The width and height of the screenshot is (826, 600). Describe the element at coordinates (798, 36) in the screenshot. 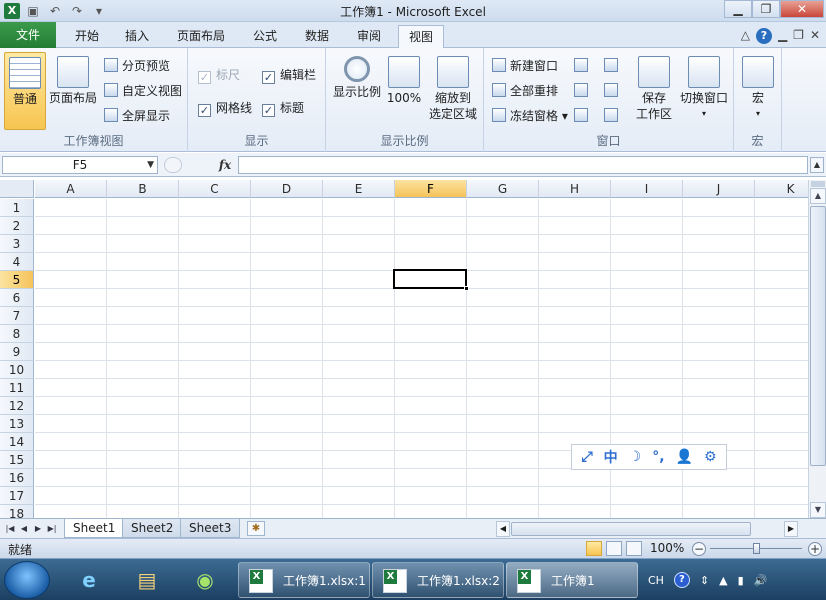

I see `workbook-restore-icon: ❐` at that location.